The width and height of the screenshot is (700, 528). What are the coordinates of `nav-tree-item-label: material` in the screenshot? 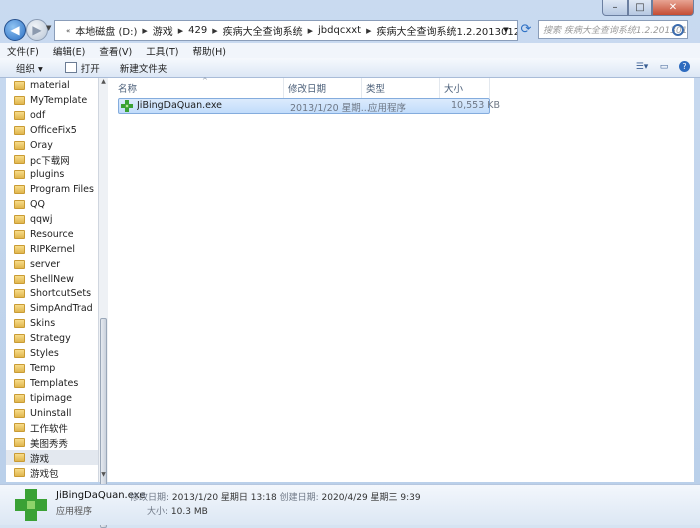 It's located at (50, 85).